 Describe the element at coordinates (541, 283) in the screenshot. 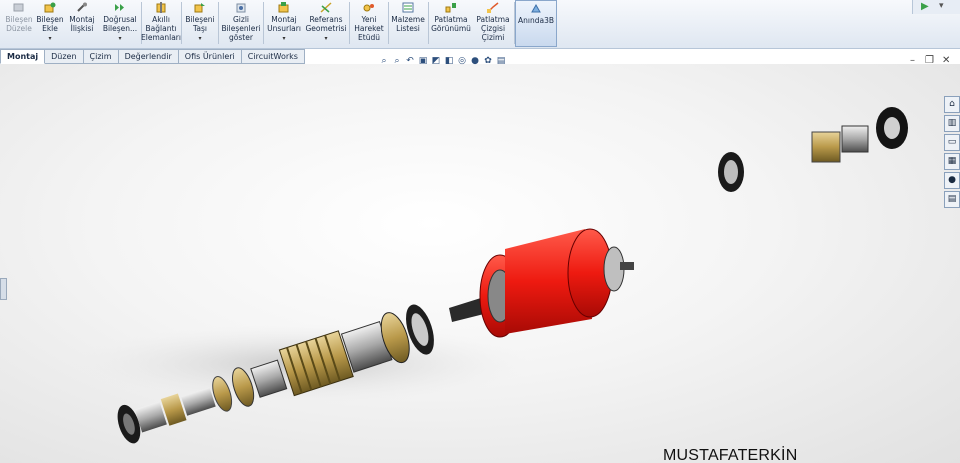

I see `hub-shell-group` at that location.